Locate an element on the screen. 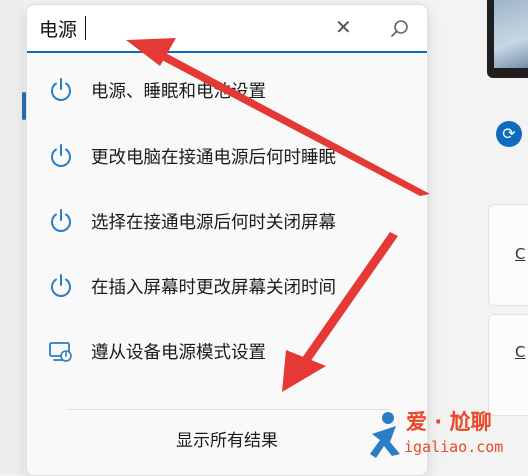  watermark-logo-icon is located at coordinates (385, 435).